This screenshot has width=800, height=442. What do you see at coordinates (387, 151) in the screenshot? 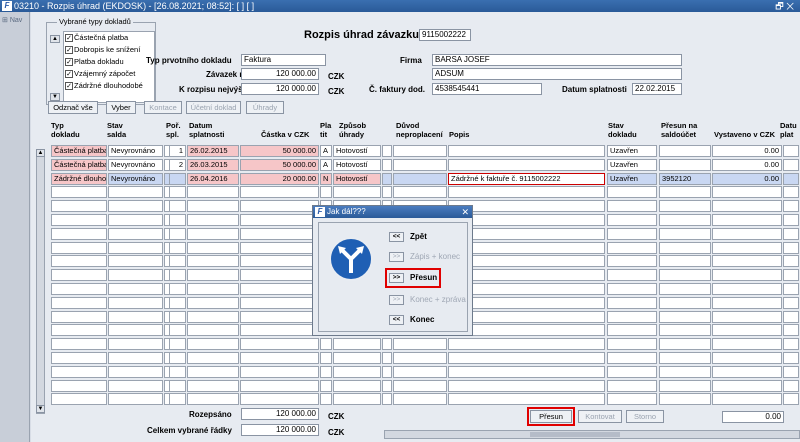
I see `grid-cell-gap` at bounding box center [387, 151].